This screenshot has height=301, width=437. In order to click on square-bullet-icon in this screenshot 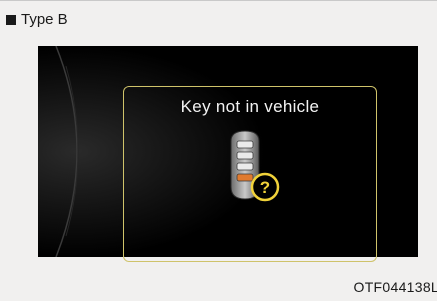, I will do `click(11, 19)`.